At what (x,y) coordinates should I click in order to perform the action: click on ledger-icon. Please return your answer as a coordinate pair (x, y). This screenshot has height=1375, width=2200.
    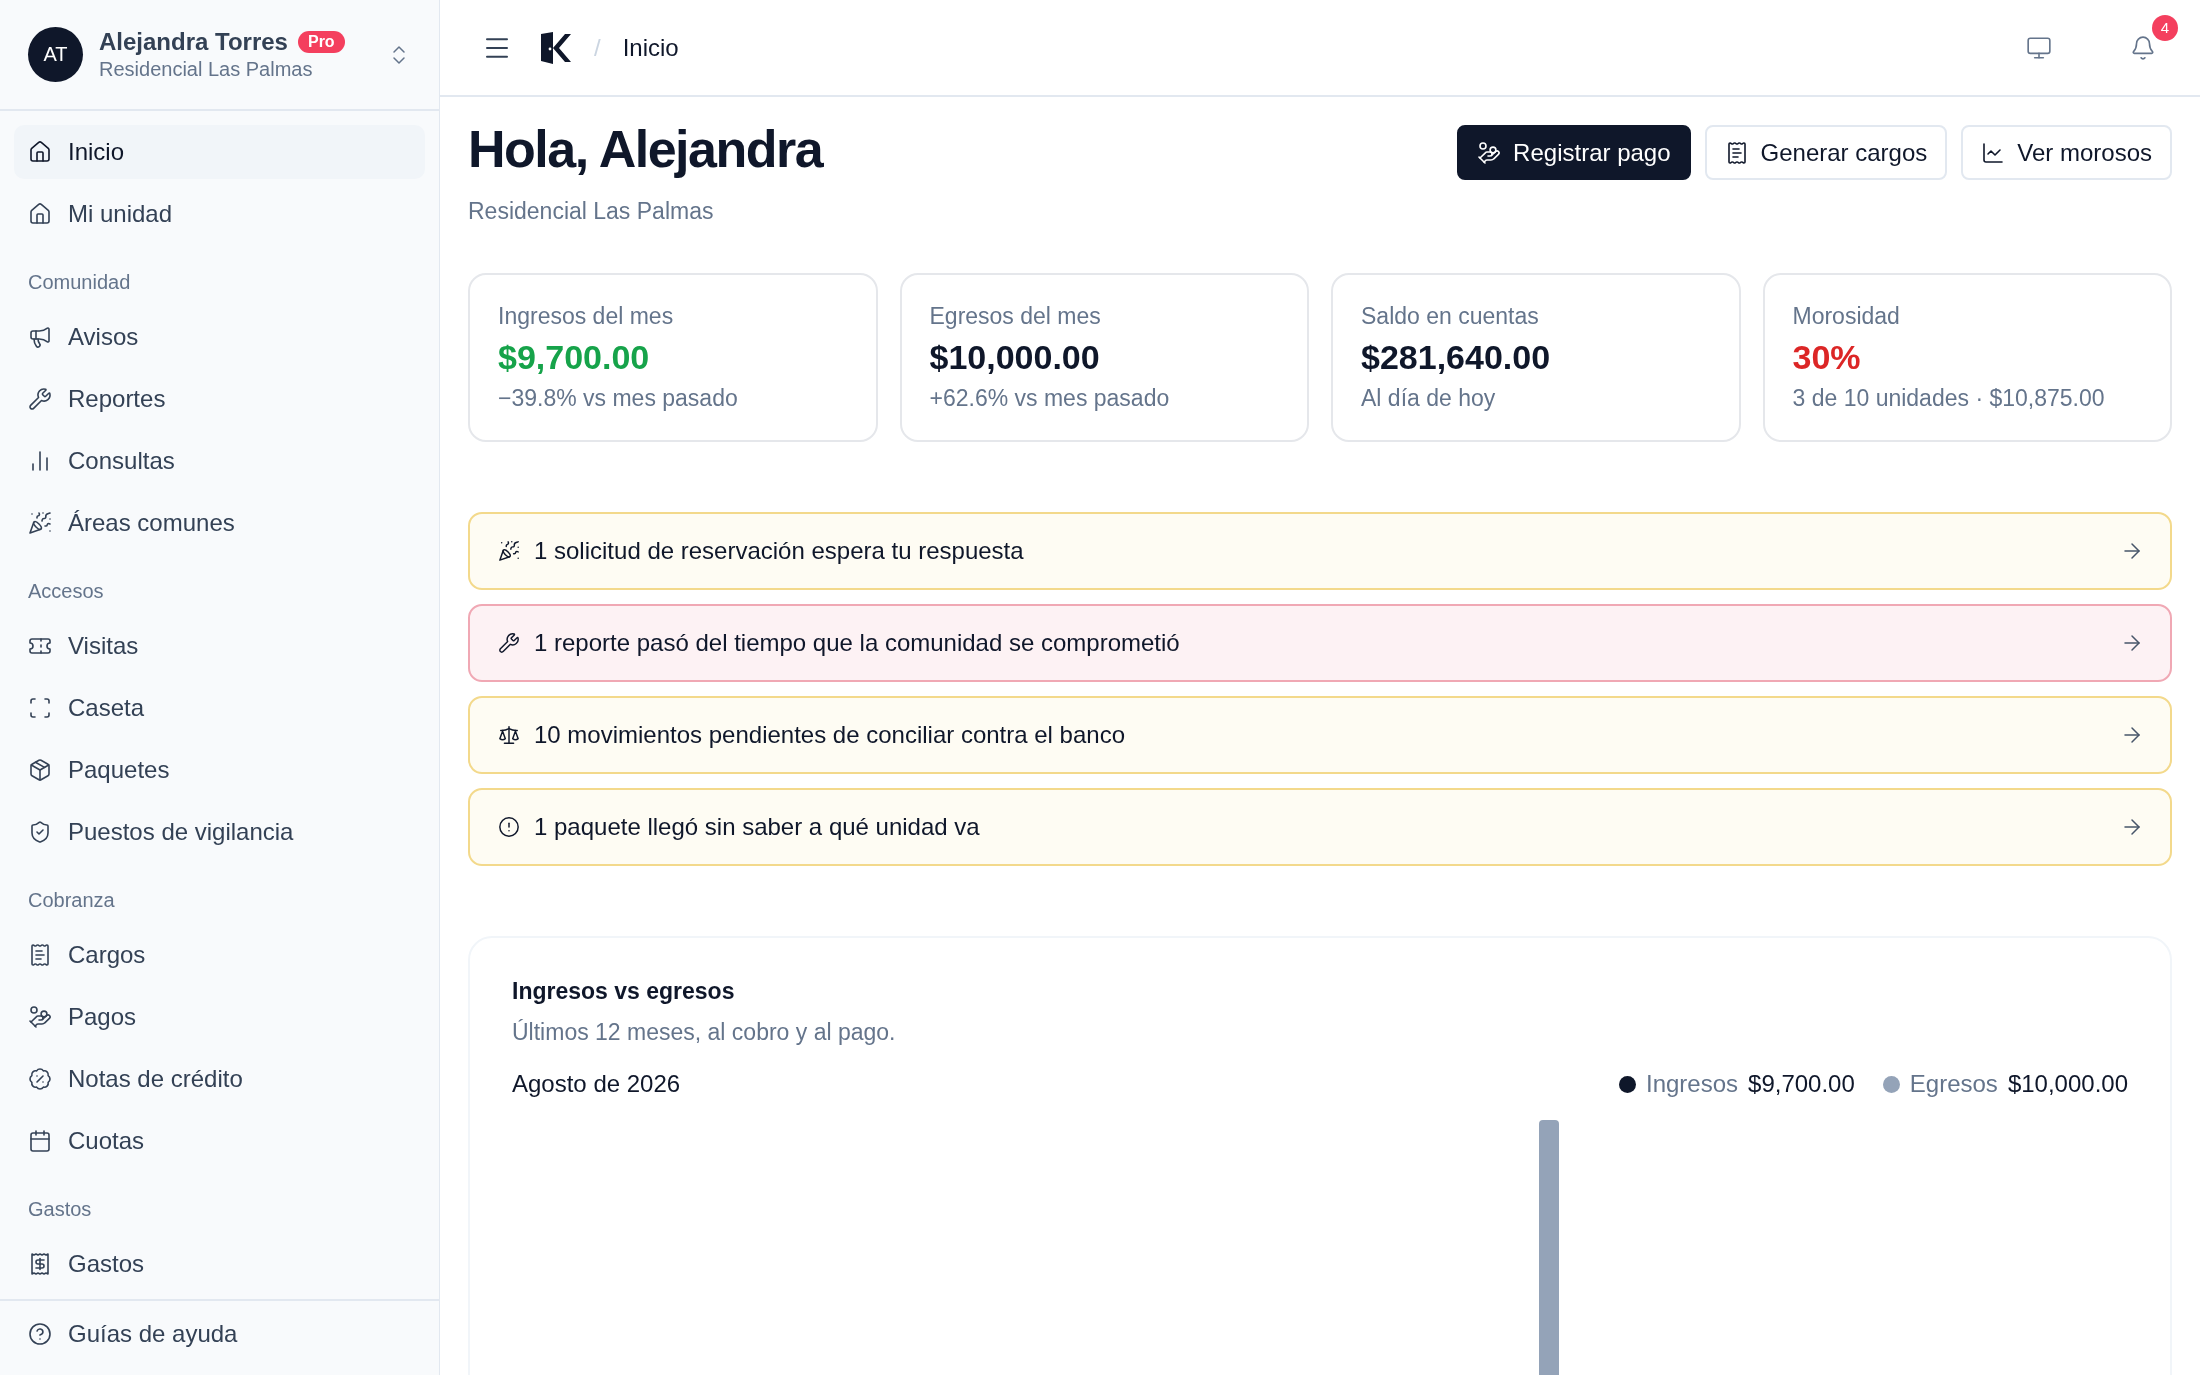
    Looking at the image, I should click on (40, 1264).